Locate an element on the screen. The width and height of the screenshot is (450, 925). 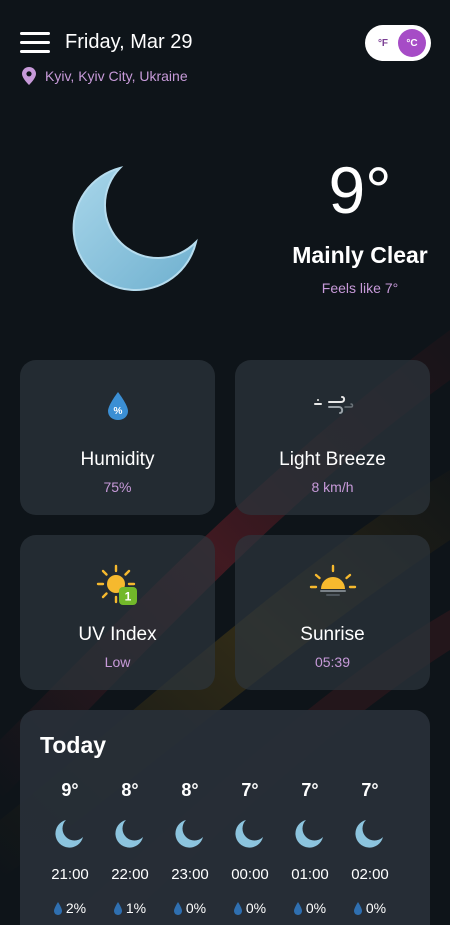
hourly-item: 8° 22:00 1% is located at coordinates (130, 850).